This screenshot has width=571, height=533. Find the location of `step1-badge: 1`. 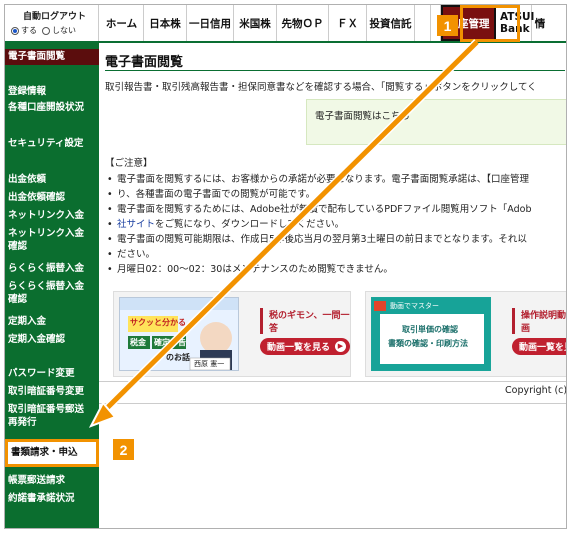

step1-badge: 1 is located at coordinates (447, 25).